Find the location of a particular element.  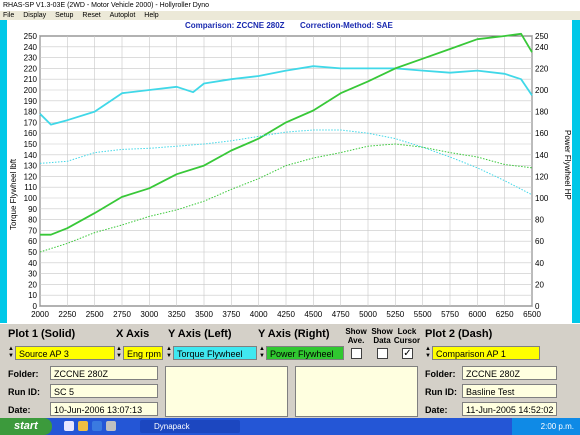

y-right-tick-label: 250 is located at coordinates (542, 36).